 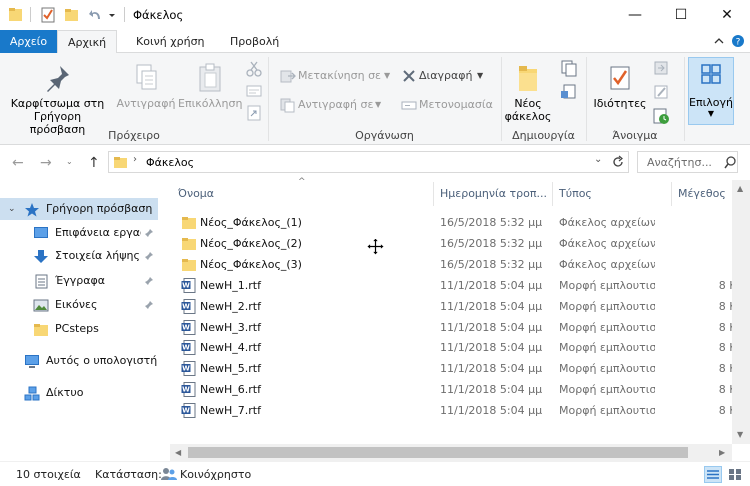 What do you see at coordinates (178, 452) in the screenshot?
I see `scroll-left-icon: ◀` at bounding box center [178, 452].